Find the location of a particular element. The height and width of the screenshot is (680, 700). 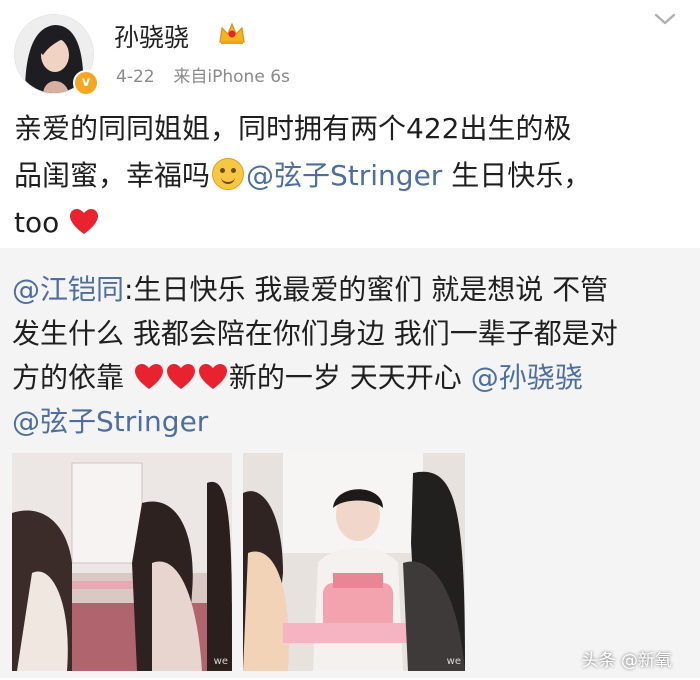

repost-line-2: 发生什么 我都会陪在你们身边 我们一辈子都是对 is located at coordinates (315, 333).